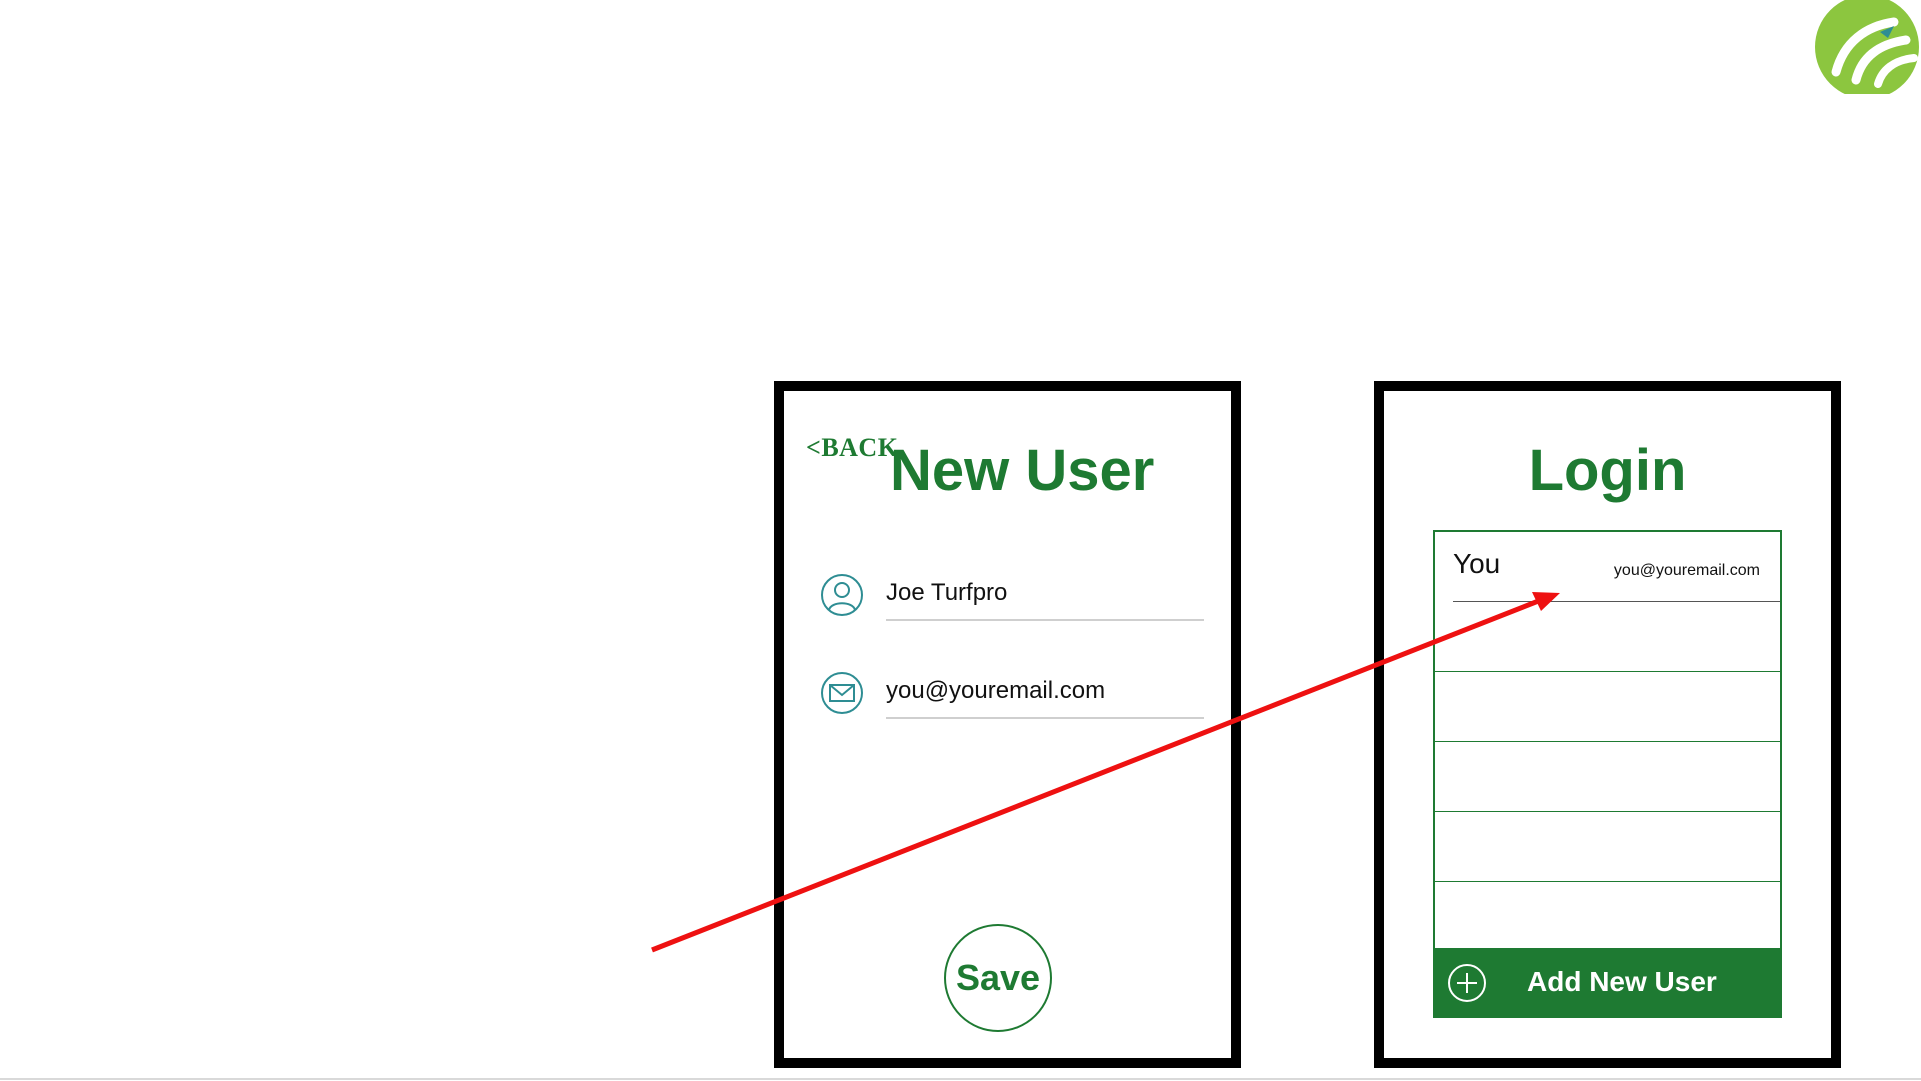 This screenshot has width=1921, height=1081. Describe the element at coordinates (1622, 981) in the screenshot. I see `add-new-user-label: Add New User` at that location.